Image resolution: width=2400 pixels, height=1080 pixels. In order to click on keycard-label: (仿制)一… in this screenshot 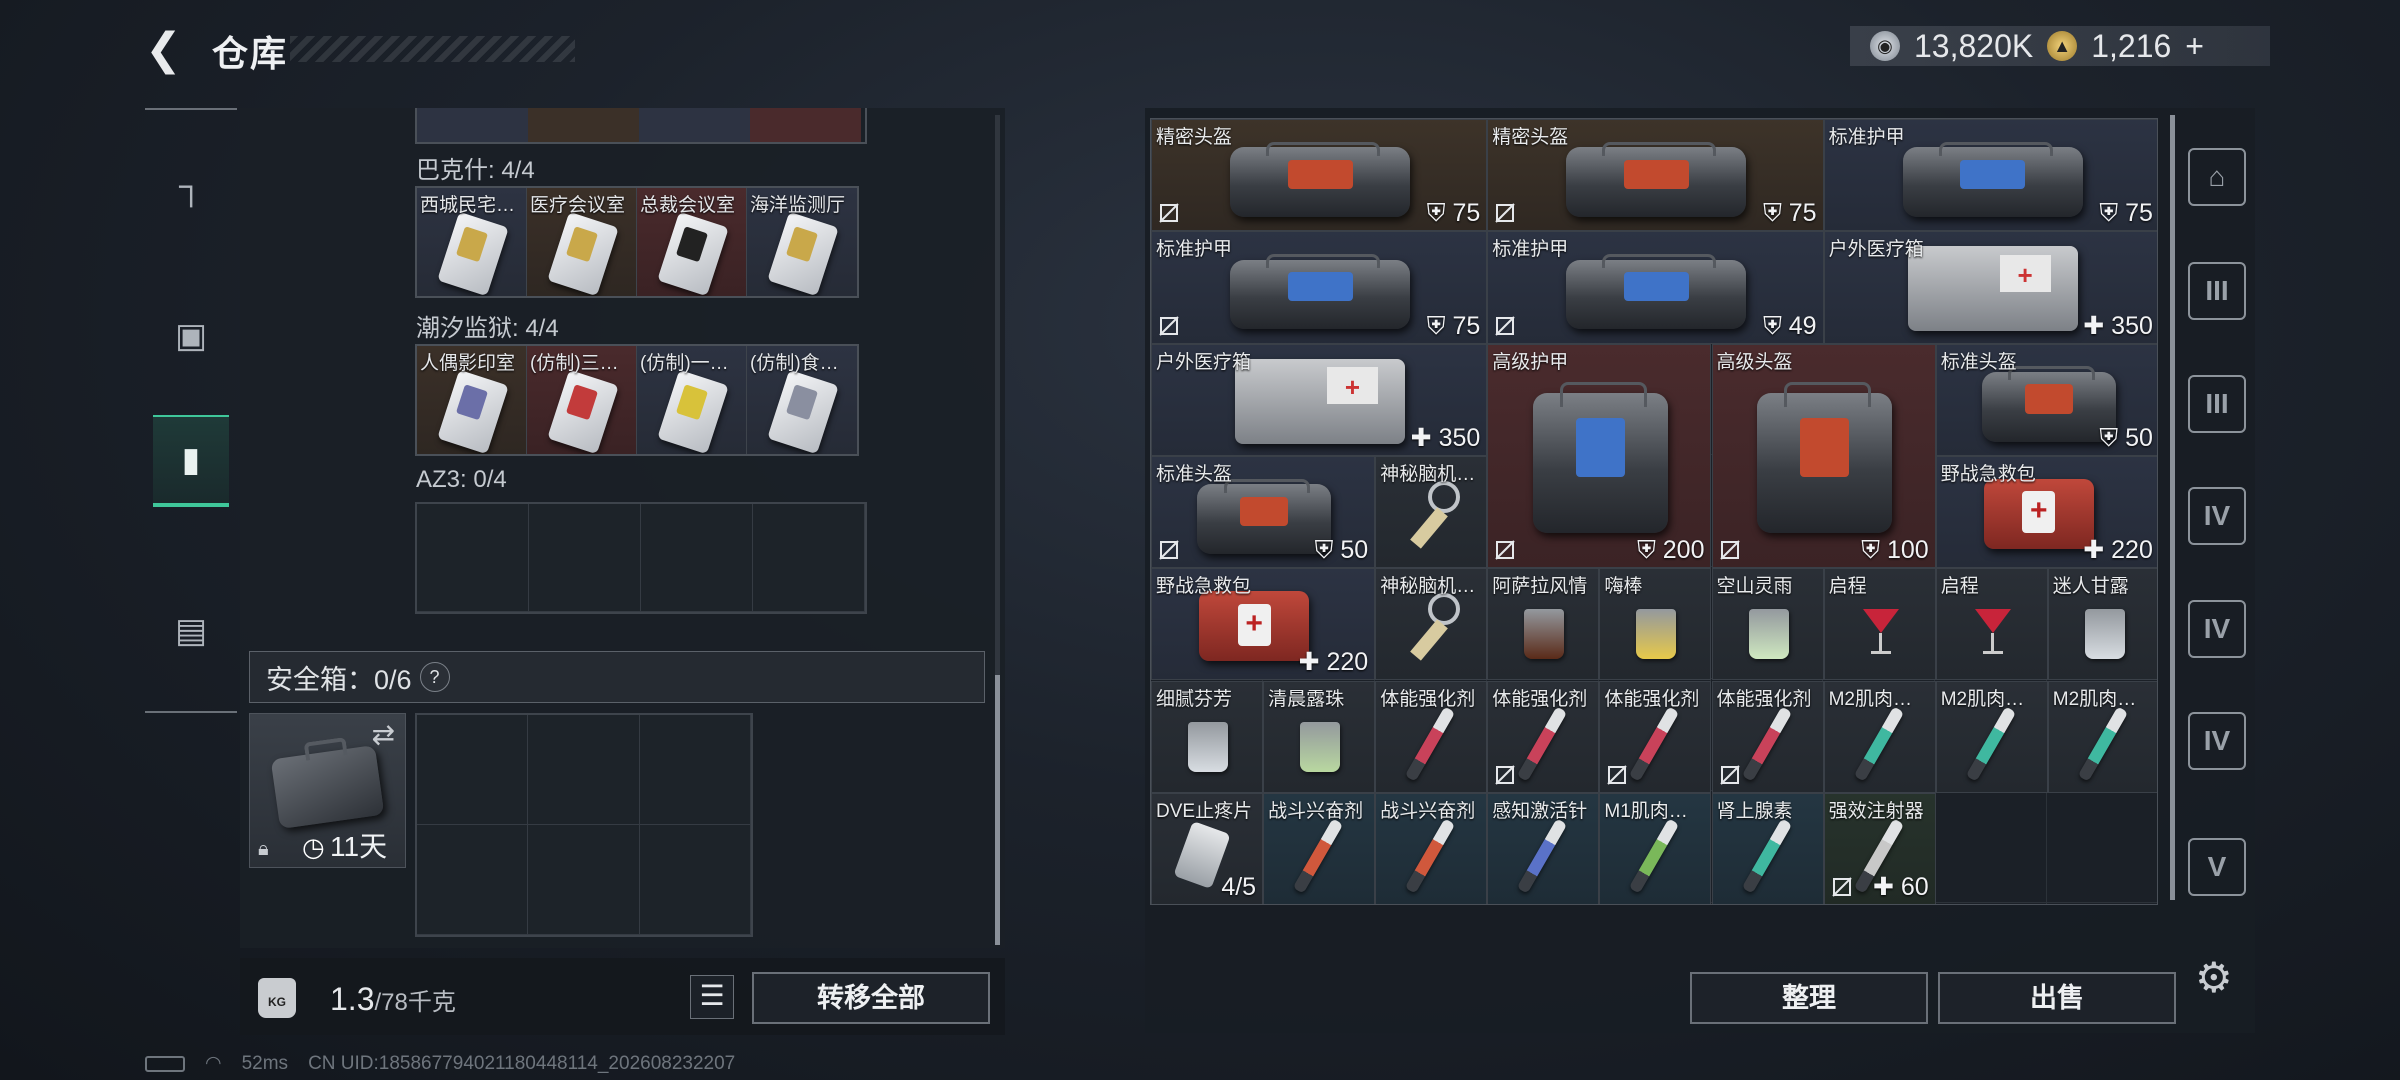, I will do `click(684, 363)`.